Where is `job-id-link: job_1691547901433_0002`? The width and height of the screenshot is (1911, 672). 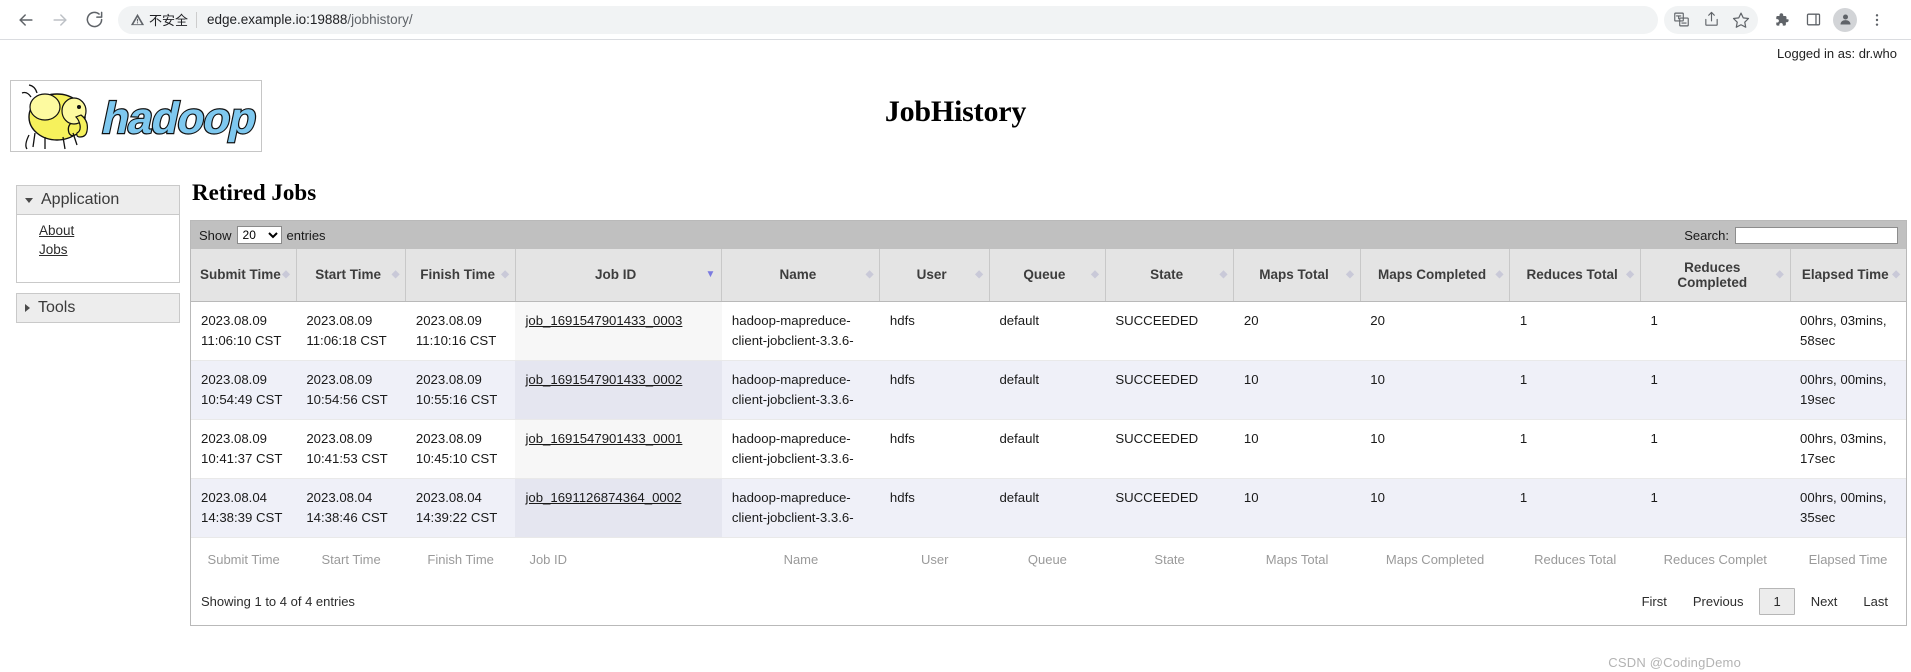 job-id-link: job_1691547901433_0002 is located at coordinates (603, 379).